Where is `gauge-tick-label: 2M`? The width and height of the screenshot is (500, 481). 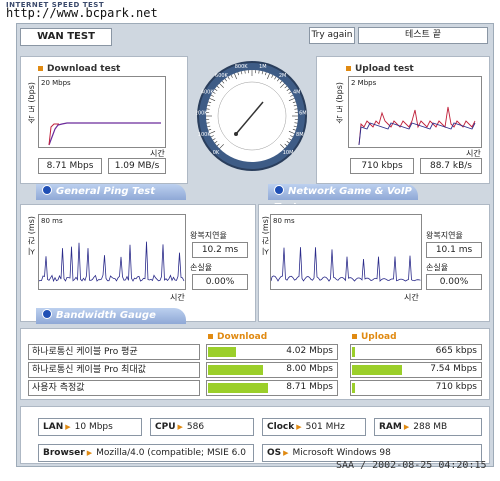 gauge-tick-label: 2M is located at coordinates (283, 76).